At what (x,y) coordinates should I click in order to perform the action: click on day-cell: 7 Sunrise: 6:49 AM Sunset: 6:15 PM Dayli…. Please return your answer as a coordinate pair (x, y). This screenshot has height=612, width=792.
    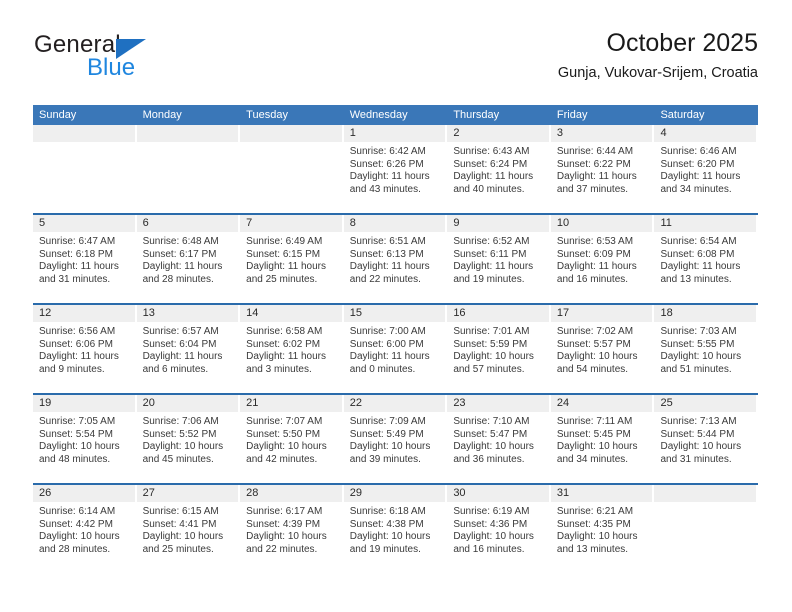
    Looking at the image, I should click on (292, 259).